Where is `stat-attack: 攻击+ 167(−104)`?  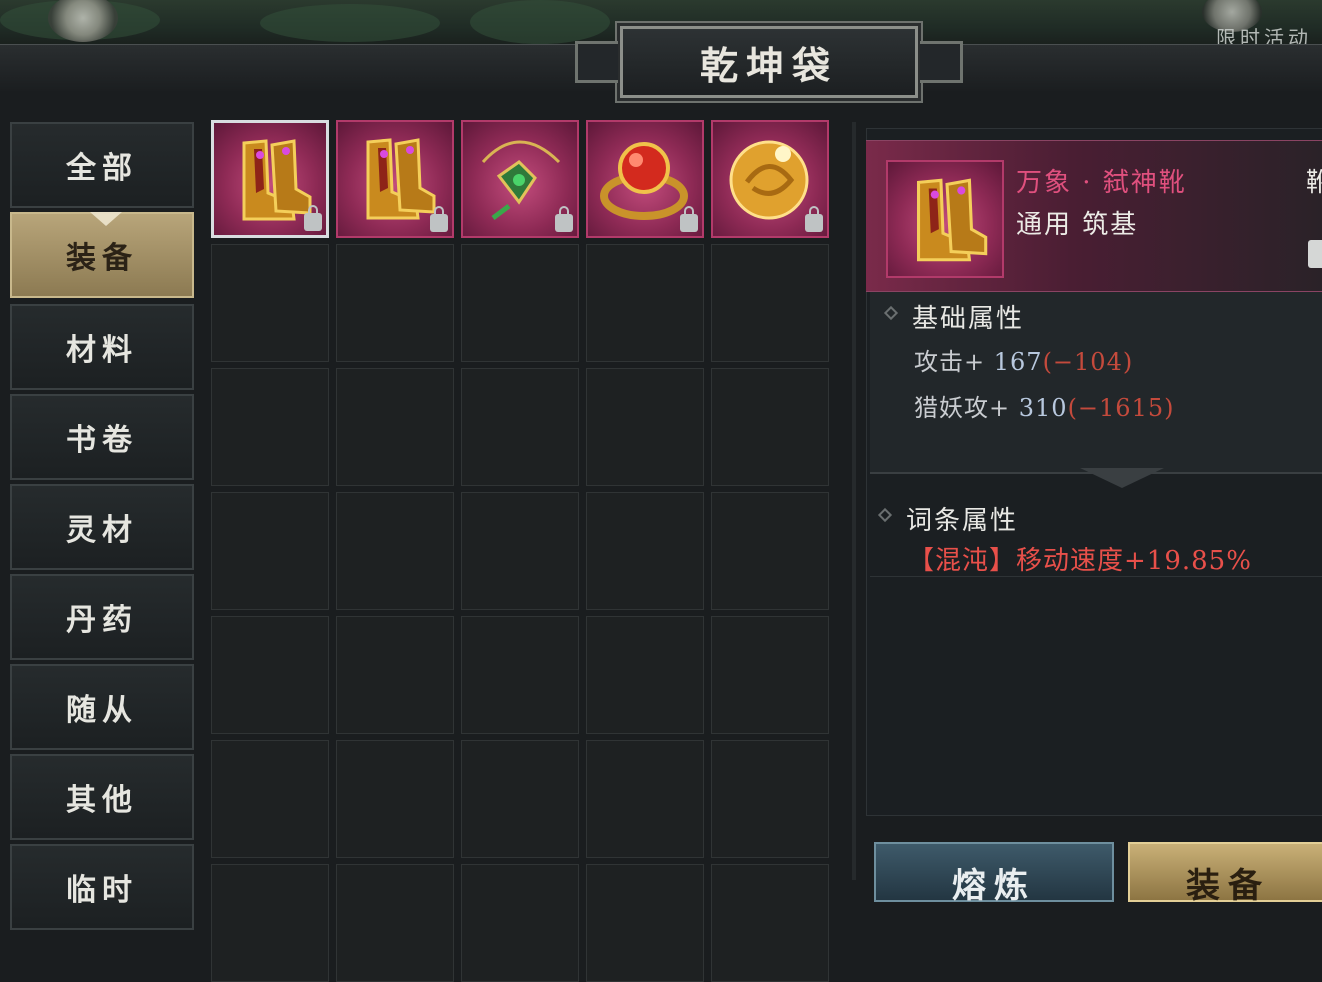 stat-attack: 攻击+ 167(−104) is located at coordinates (1023, 359).